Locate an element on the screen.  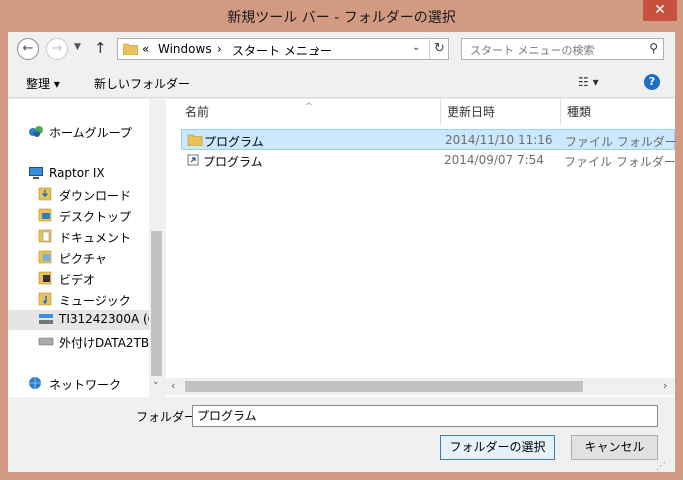
column-header-label: 更新日時 is located at coordinates (471, 112).